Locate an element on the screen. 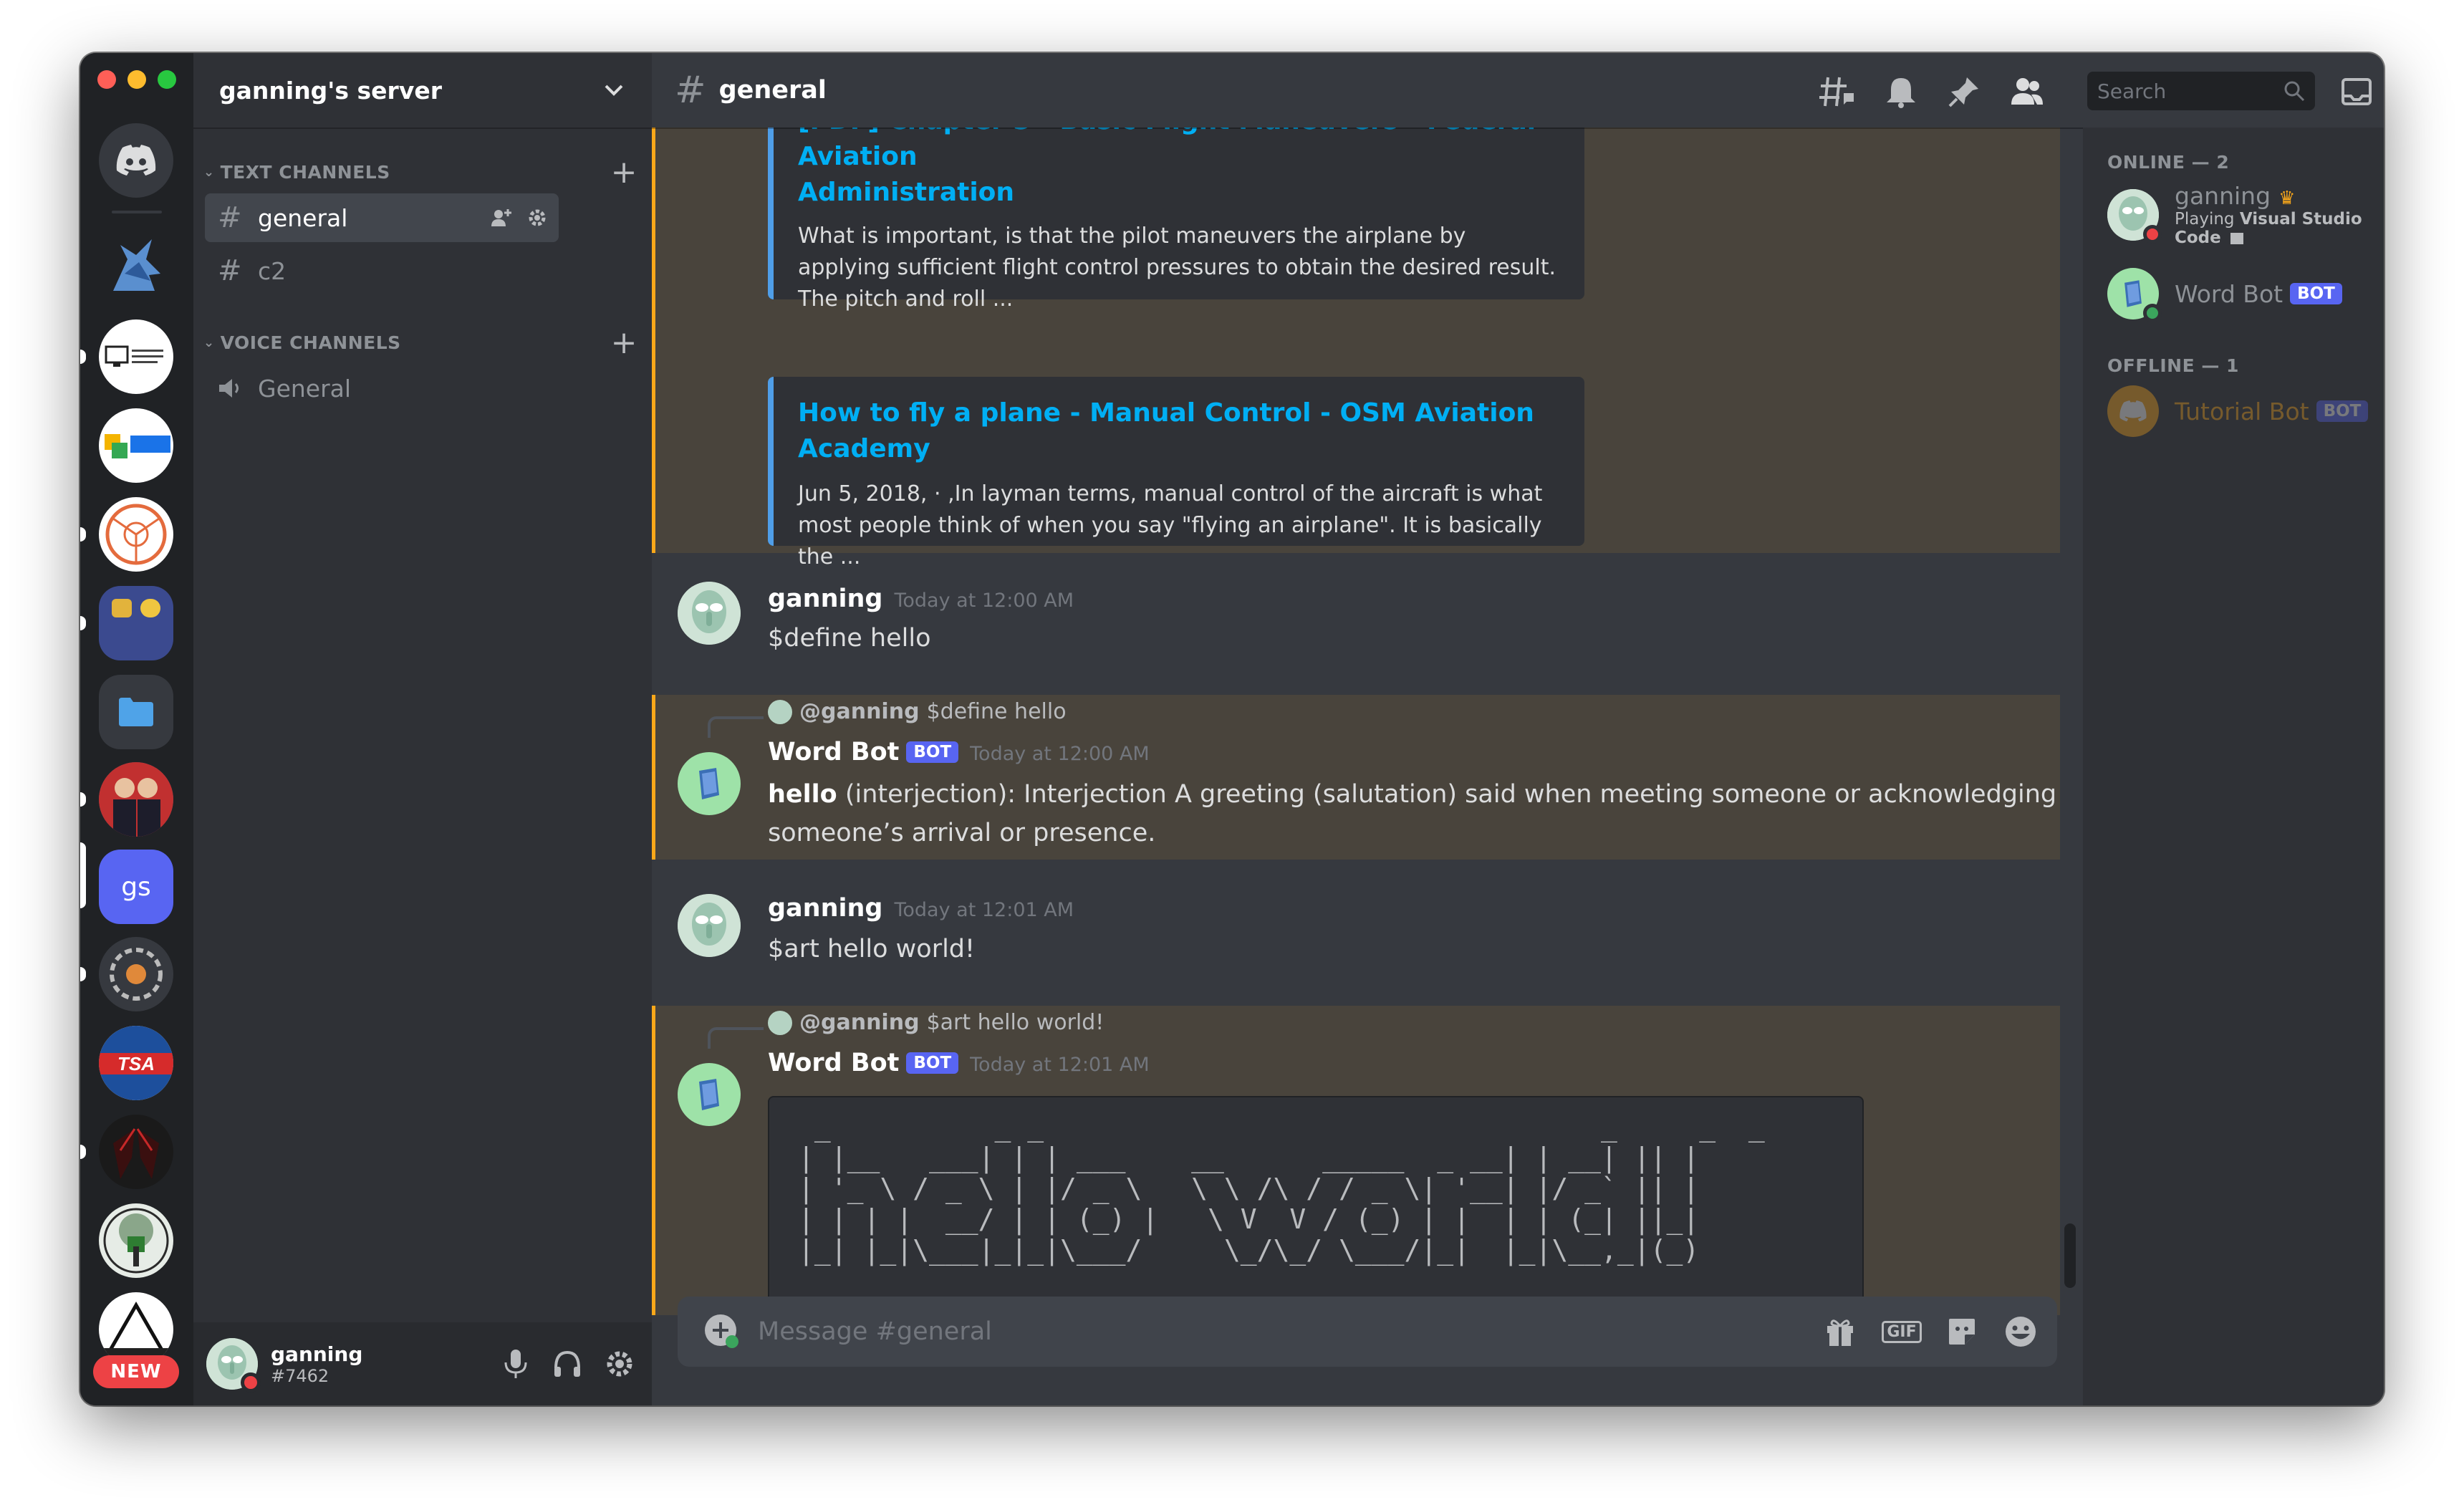 Image resolution: width=2464 pixels, height=1510 pixels. voice-channels-category: ⌄ VOICE CHANNELS + is located at coordinates (420, 342).